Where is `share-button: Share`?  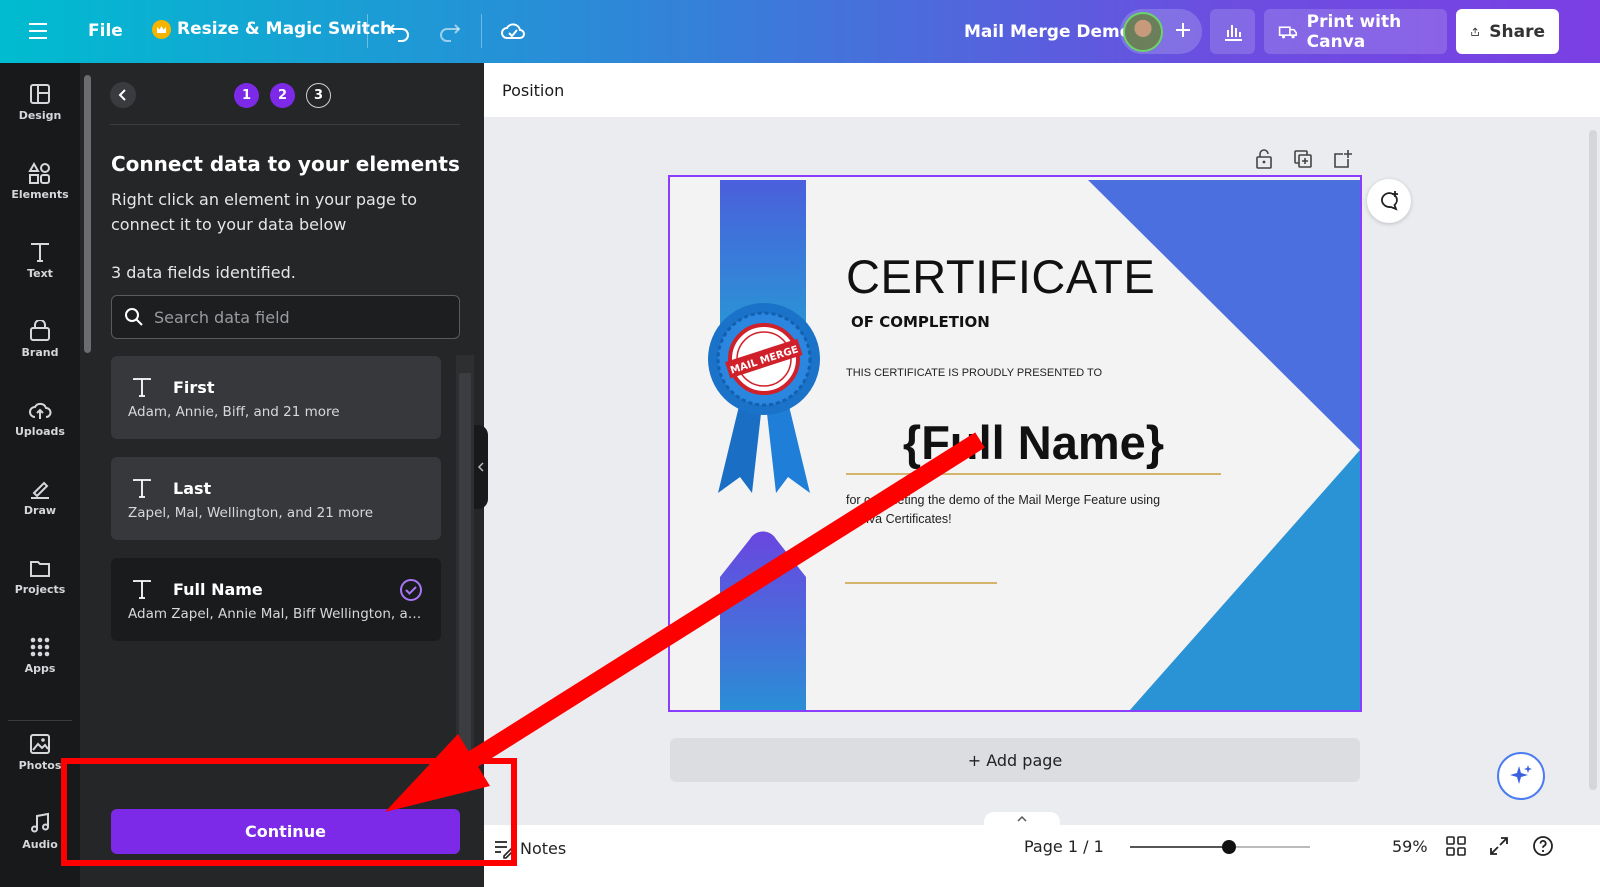
share-button: Share is located at coordinates (1507, 31).